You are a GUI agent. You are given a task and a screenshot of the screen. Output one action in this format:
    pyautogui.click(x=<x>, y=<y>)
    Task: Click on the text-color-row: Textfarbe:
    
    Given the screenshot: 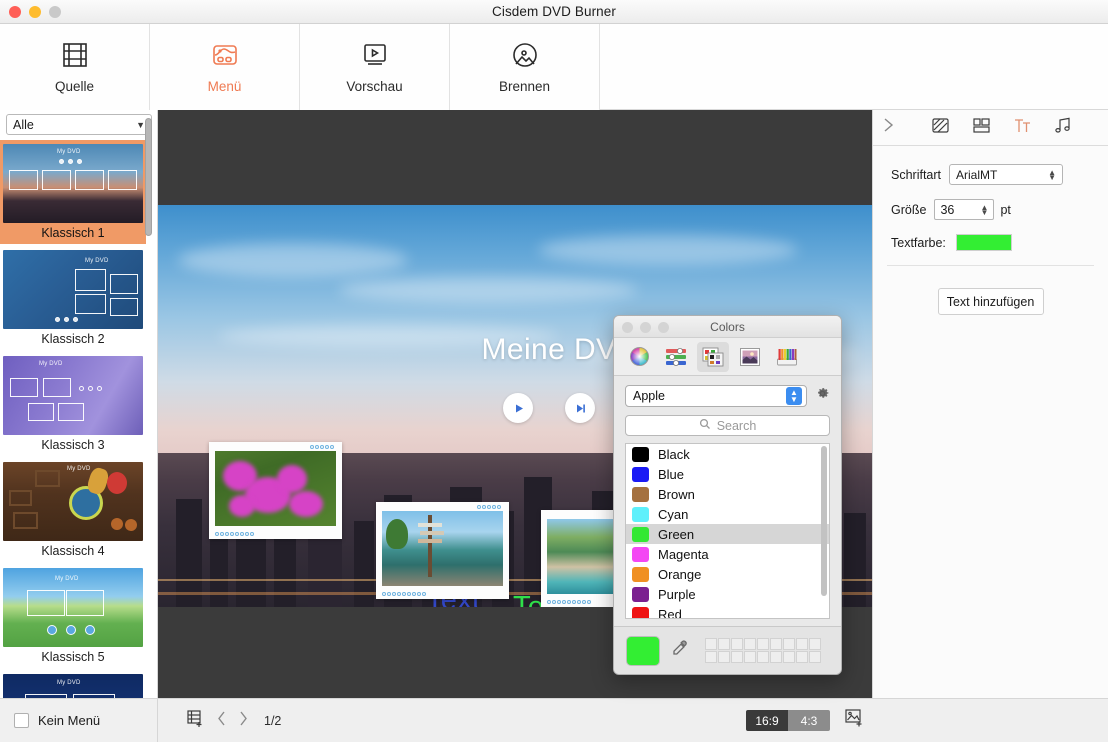 What is the action you would take?
    pyautogui.click(x=990, y=242)
    